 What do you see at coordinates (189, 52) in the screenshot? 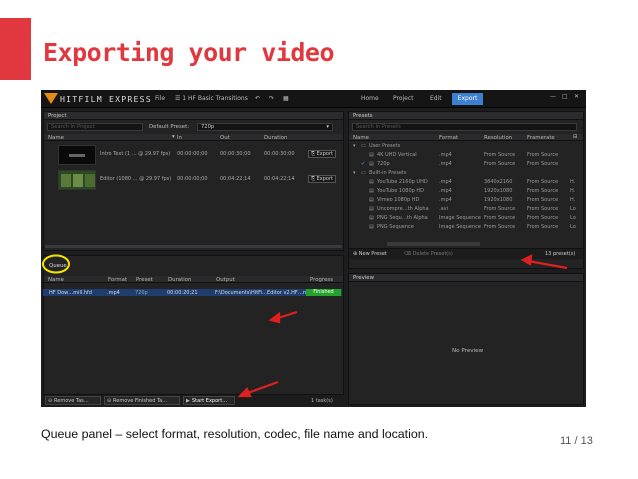
I see `slide-title: Exporting your video` at bounding box center [189, 52].